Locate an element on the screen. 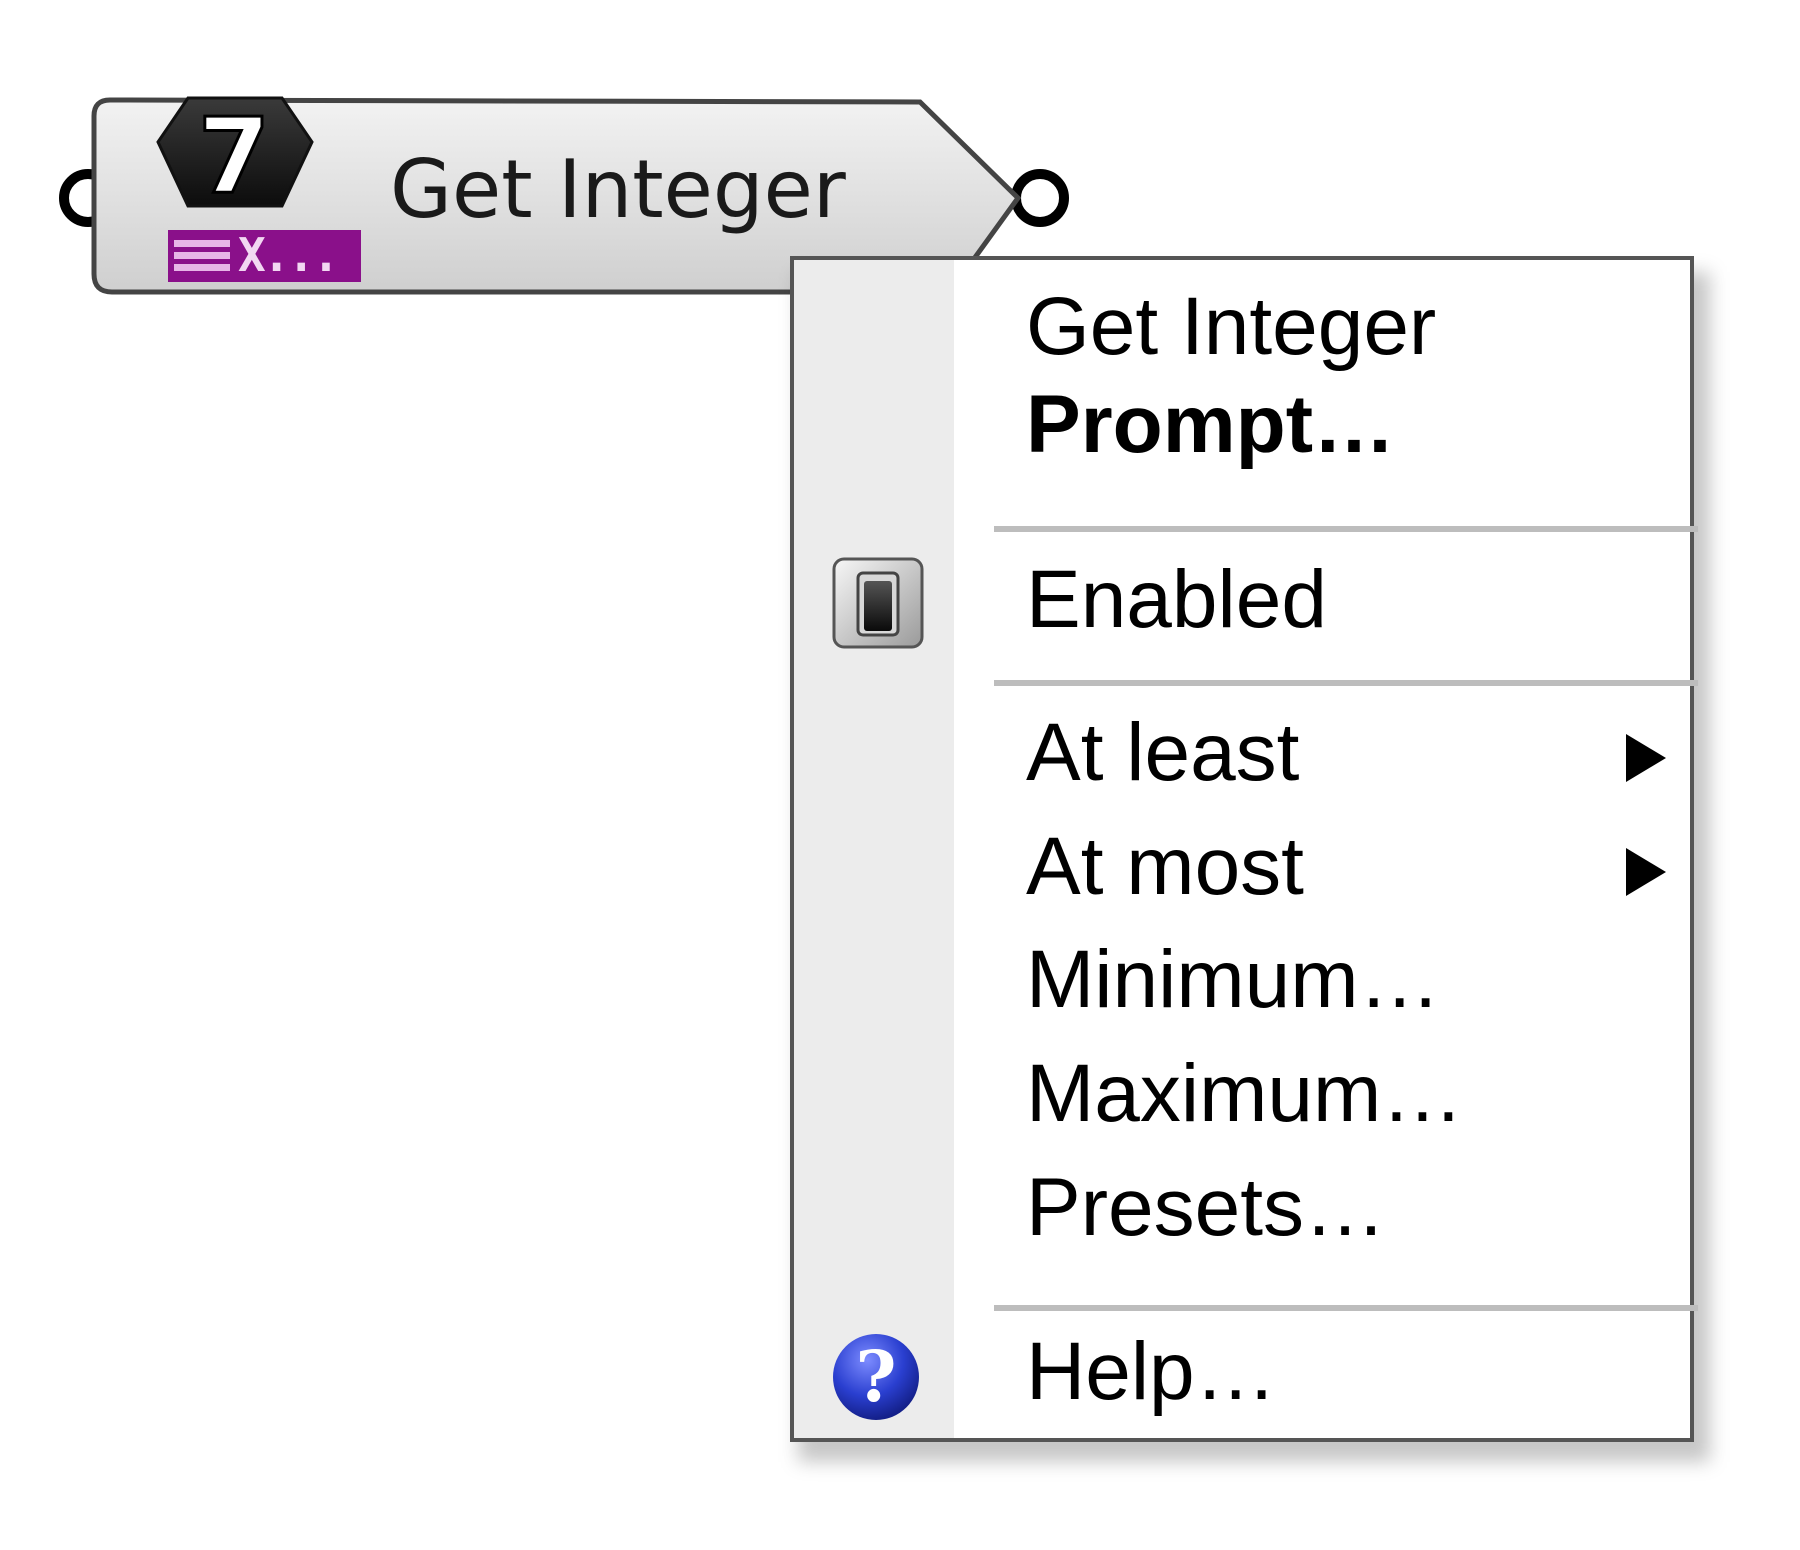 The height and width of the screenshot is (1550, 1800). menu-item-enabled: Enabled is located at coordinates (1242, 603).